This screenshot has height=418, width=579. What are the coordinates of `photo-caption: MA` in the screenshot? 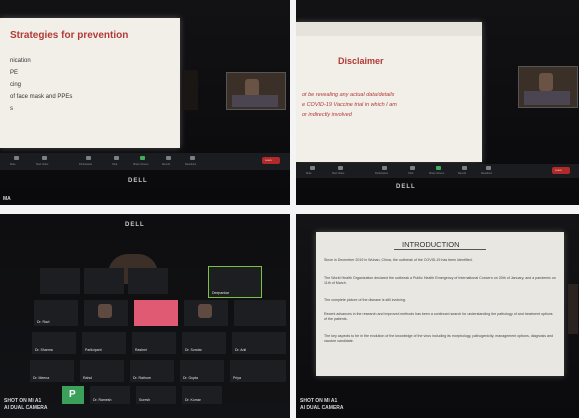 It's located at (7, 199).